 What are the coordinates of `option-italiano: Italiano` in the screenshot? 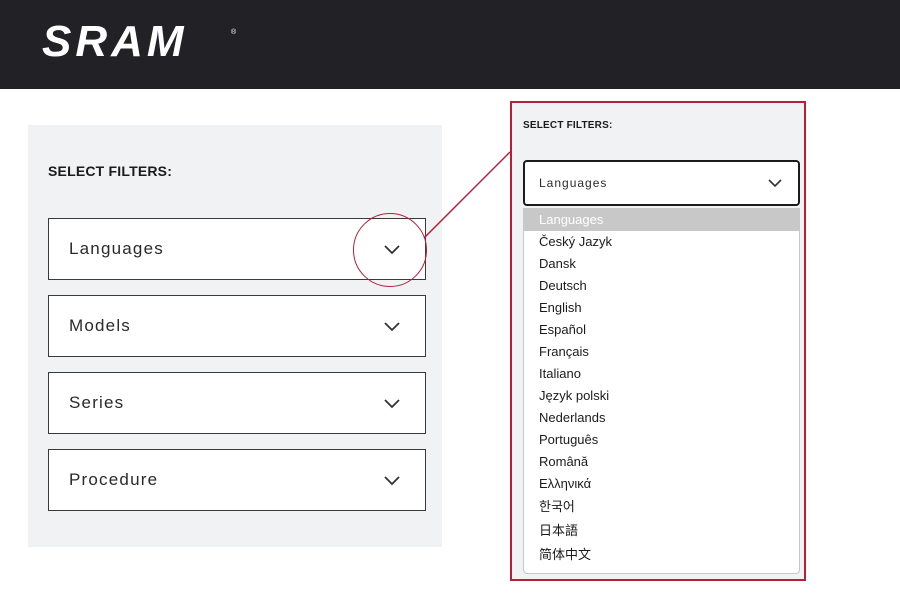 It's located at (661, 374).